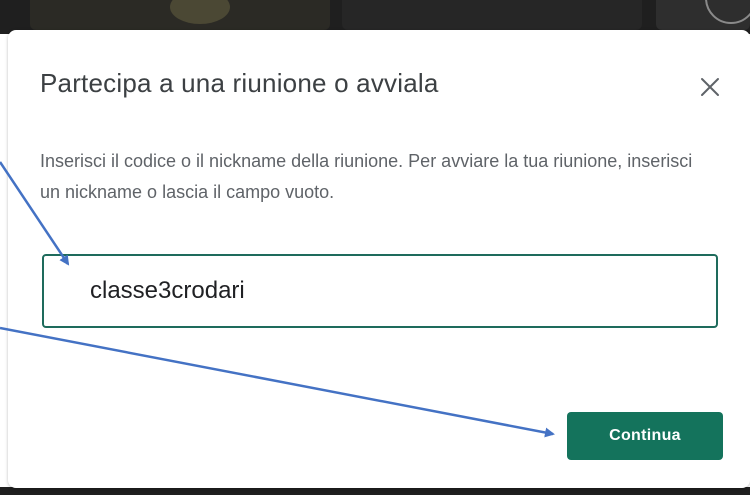  Describe the element at coordinates (645, 436) in the screenshot. I see `continue-button: Continua` at that location.